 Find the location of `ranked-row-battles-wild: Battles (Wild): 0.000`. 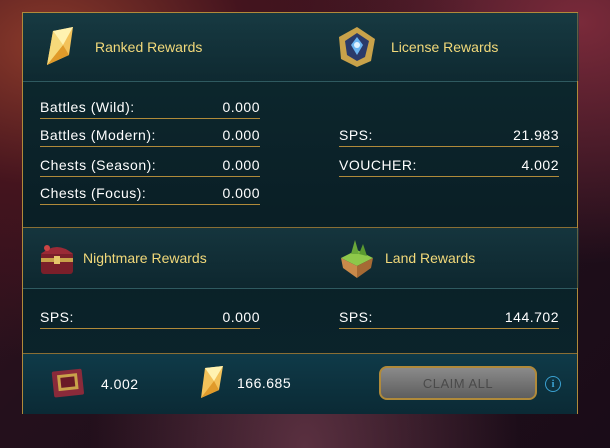

ranked-row-battles-wild: Battles (Wild): 0.000 is located at coordinates (150, 107).